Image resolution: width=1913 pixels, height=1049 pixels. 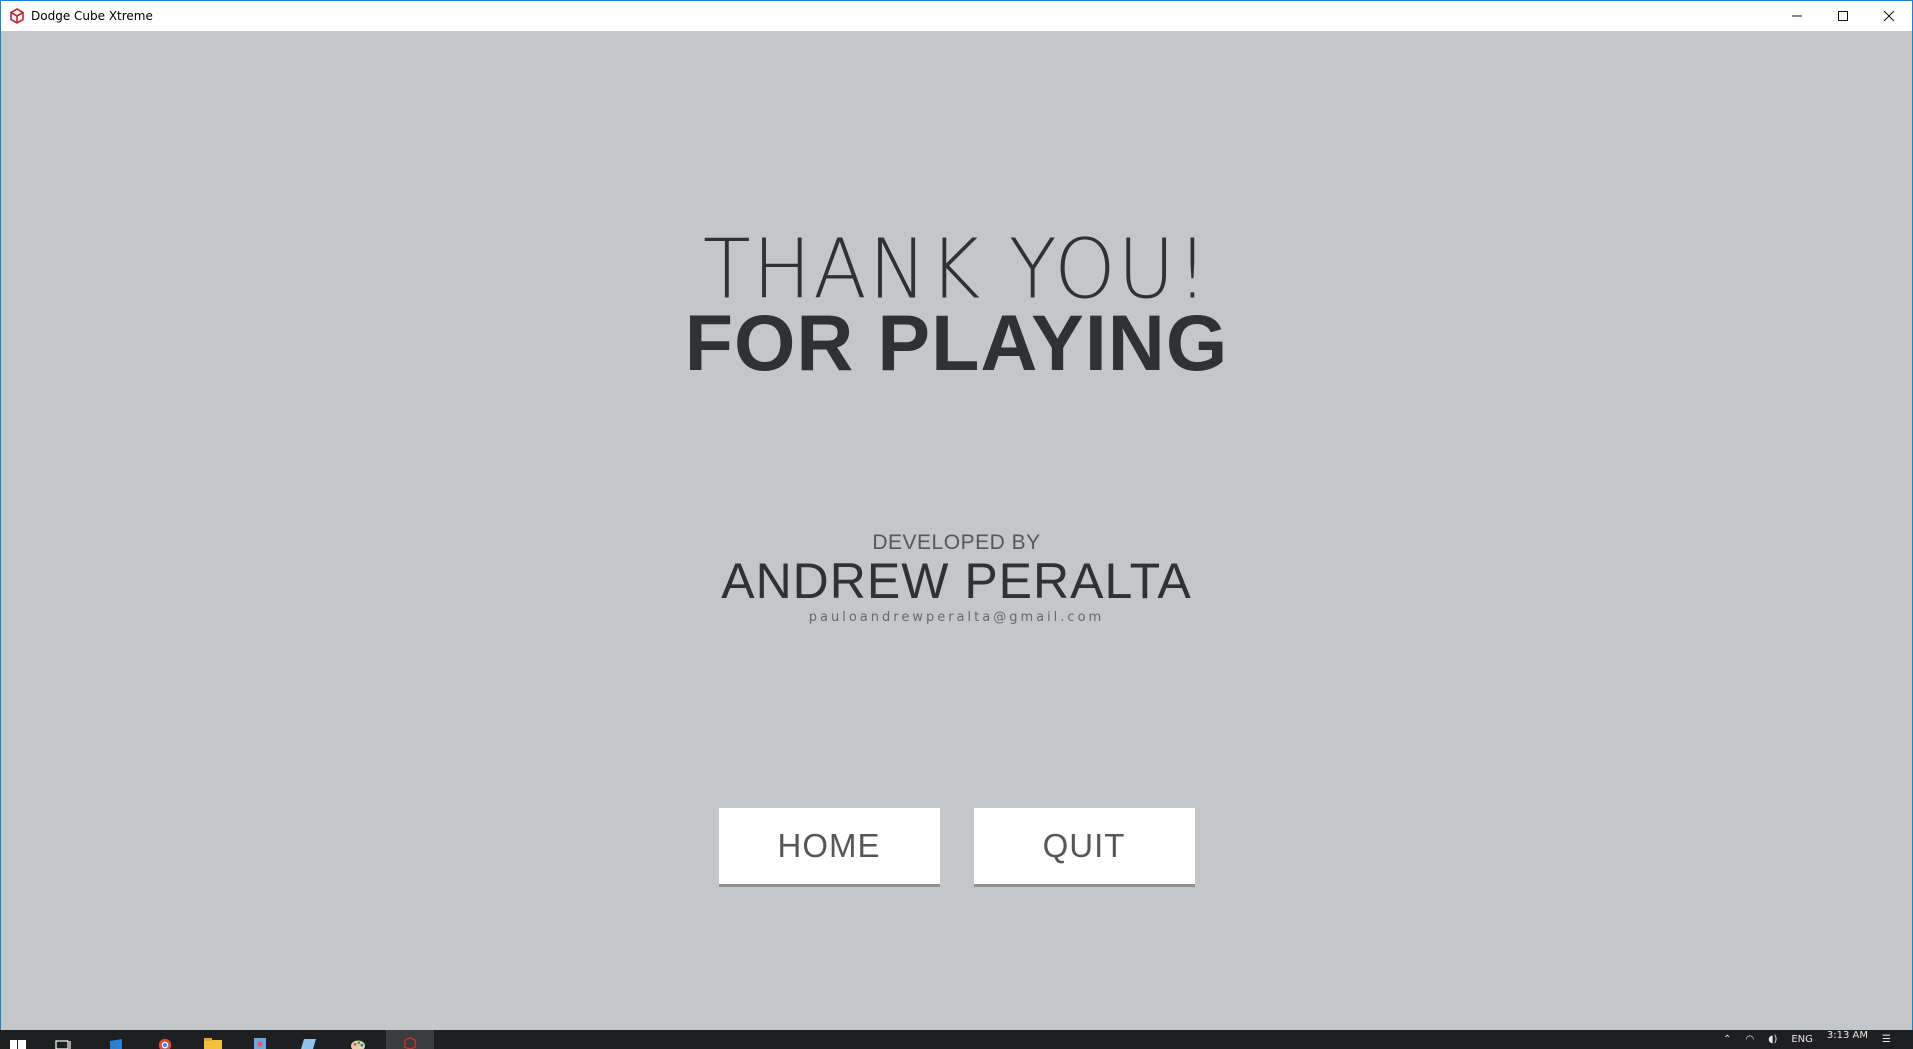 What do you see at coordinates (956, 270) in the screenshot?
I see `thank-you-text: THANK YOU!` at bounding box center [956, 270].